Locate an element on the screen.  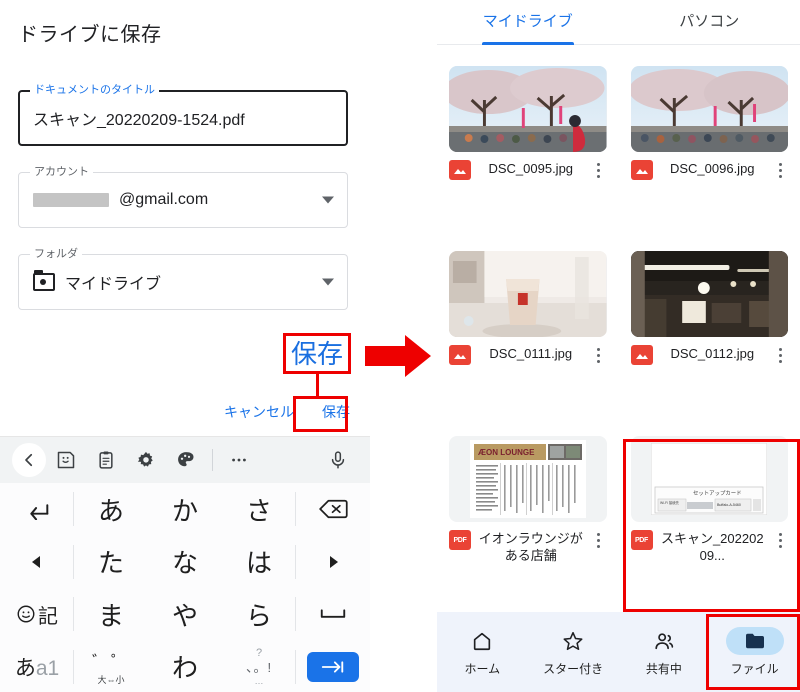
file-thumbnail: ÆON LOUNGE is located at coordinates (528, 479).